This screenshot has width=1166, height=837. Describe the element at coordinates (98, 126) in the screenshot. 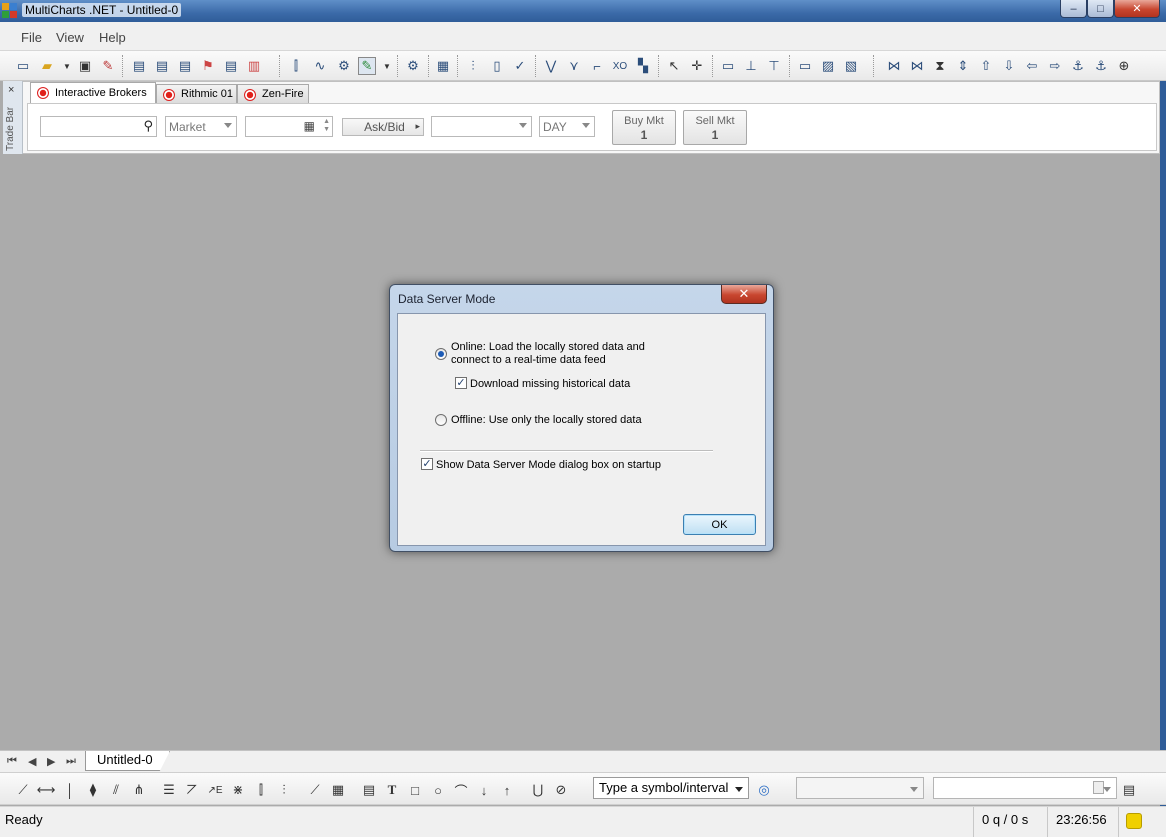

I see `symbol-input: ⚲` at that location.